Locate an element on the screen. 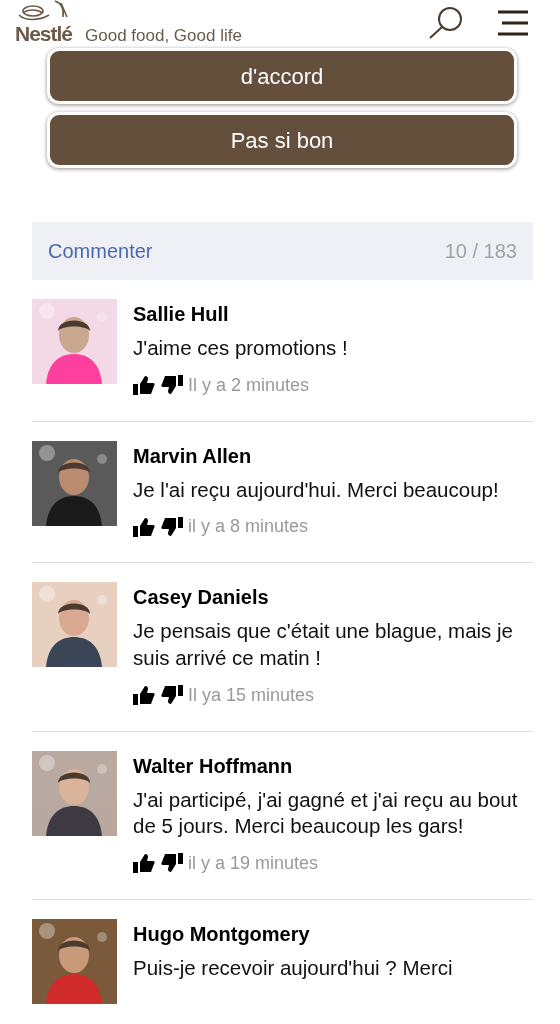 Image resolution: width=560 pixels, height=1024 pixels. logo-text: Nestlé is located at coordinates (44, 33).